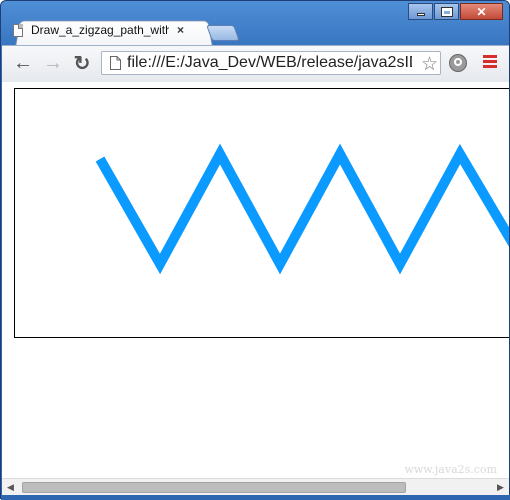 The height and width of the screenshot is (500, 510). I want to click on forward-arrow-icon: →, so click(53, 63).